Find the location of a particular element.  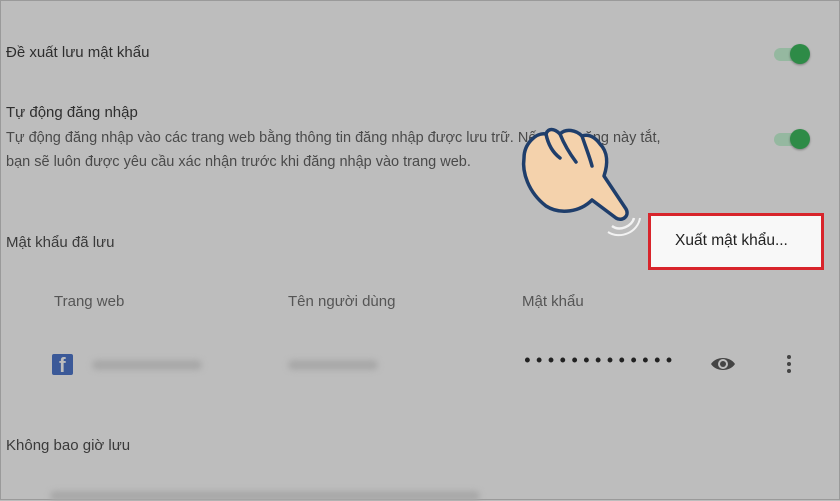

pointing-hand is located at coordinates (581, 182).